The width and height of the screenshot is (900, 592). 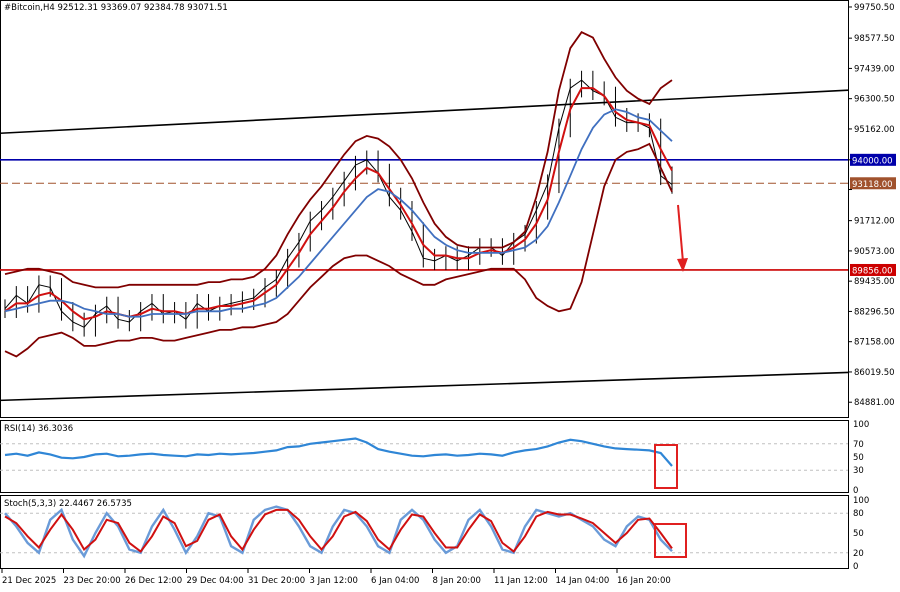 What do you see at coordinates (872, 161) in the screenshot?
I see `level-badge-label: 94000.00` at bounding box center [872, 161].